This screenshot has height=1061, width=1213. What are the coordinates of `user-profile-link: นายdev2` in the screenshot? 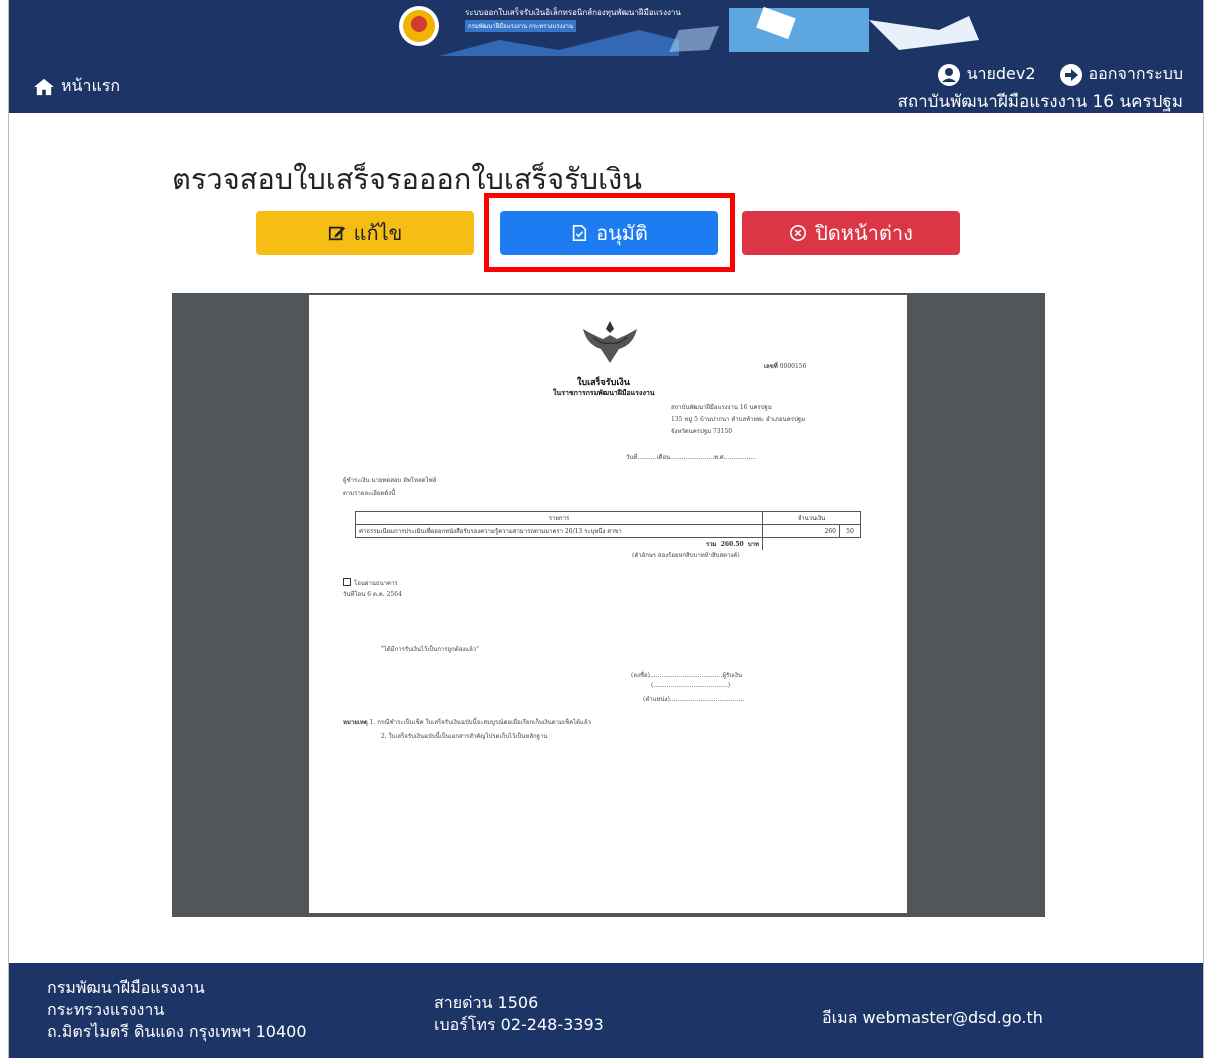 It's located at (986, 74).